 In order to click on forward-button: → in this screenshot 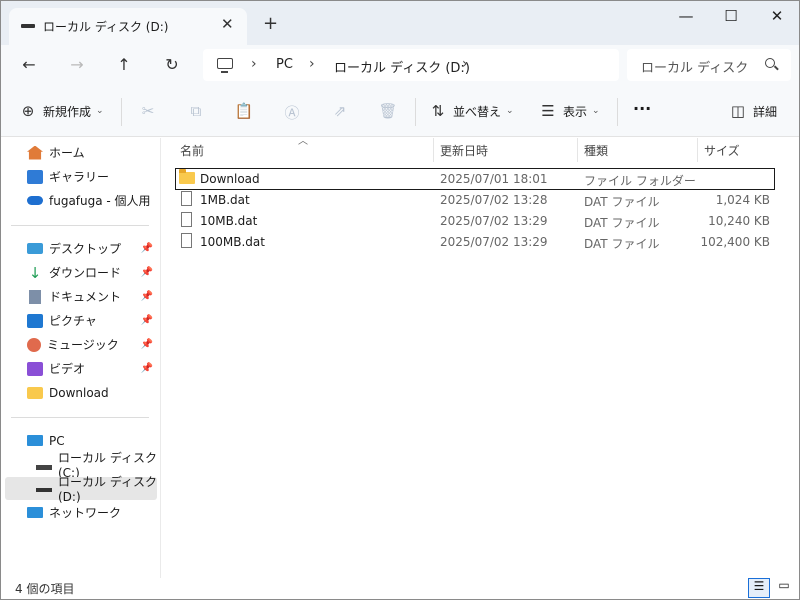, I will do `click(77, 64)`.